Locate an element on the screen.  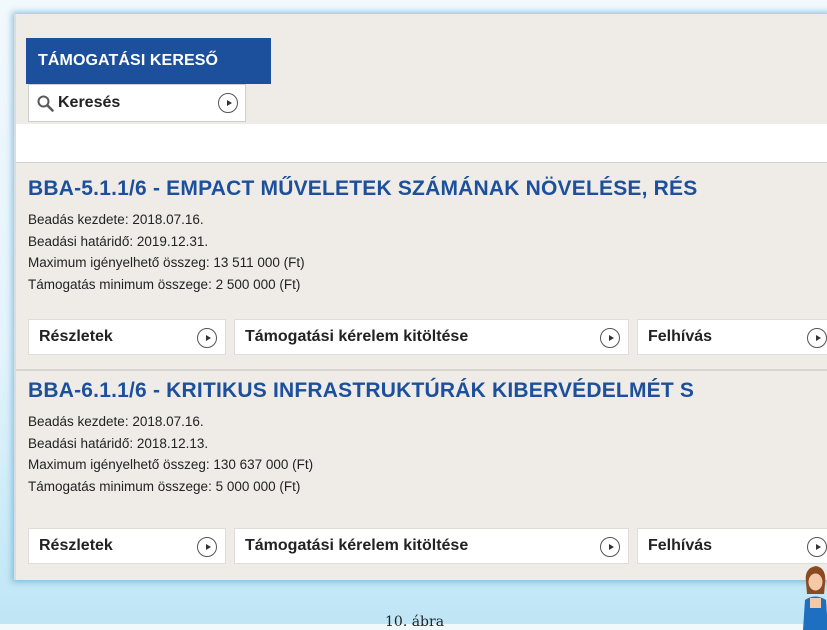
search-box: Keresés is located at coordinates (137, 103).